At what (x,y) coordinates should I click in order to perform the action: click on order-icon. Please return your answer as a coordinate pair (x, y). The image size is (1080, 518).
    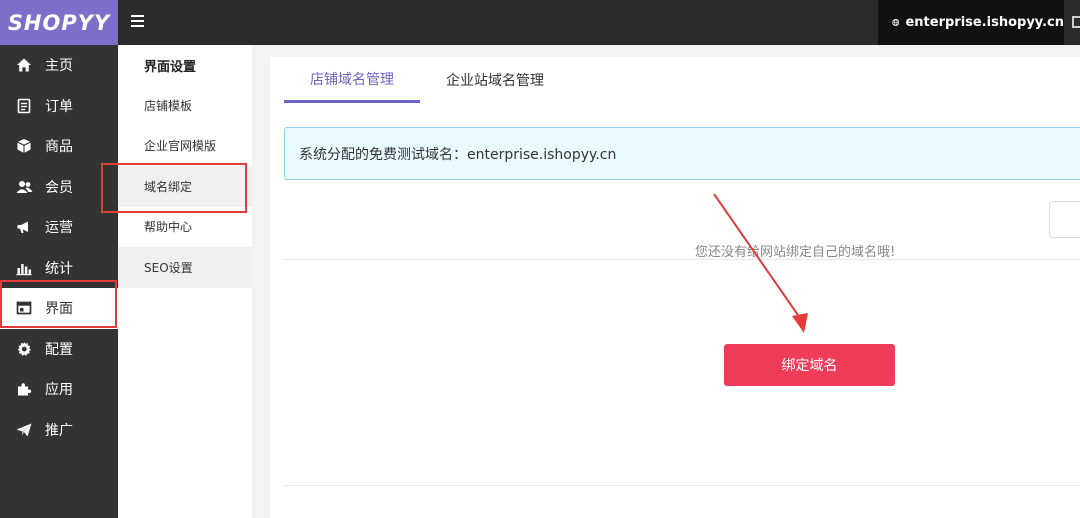
    Looking at the image, I should click on (24, 106).